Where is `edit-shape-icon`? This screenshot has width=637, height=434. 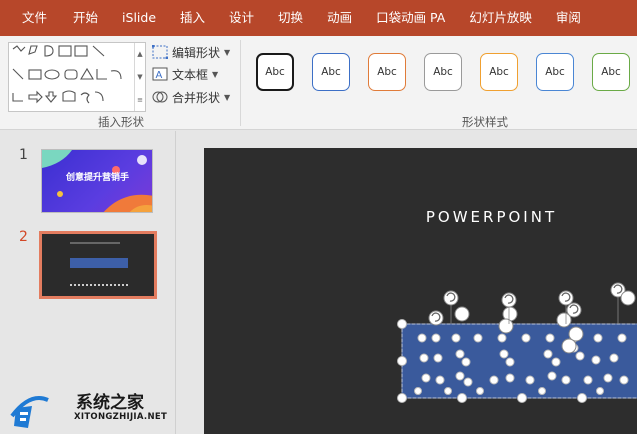
edit-shape-icon is located at coordinates (160, 52).